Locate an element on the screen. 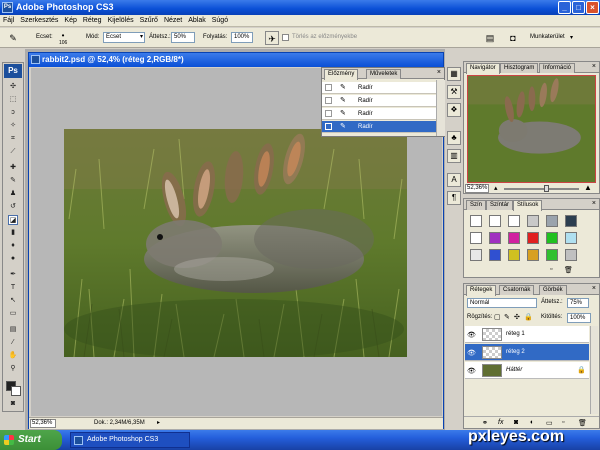  layers-scrollbar is located at coordinates (594, 370).